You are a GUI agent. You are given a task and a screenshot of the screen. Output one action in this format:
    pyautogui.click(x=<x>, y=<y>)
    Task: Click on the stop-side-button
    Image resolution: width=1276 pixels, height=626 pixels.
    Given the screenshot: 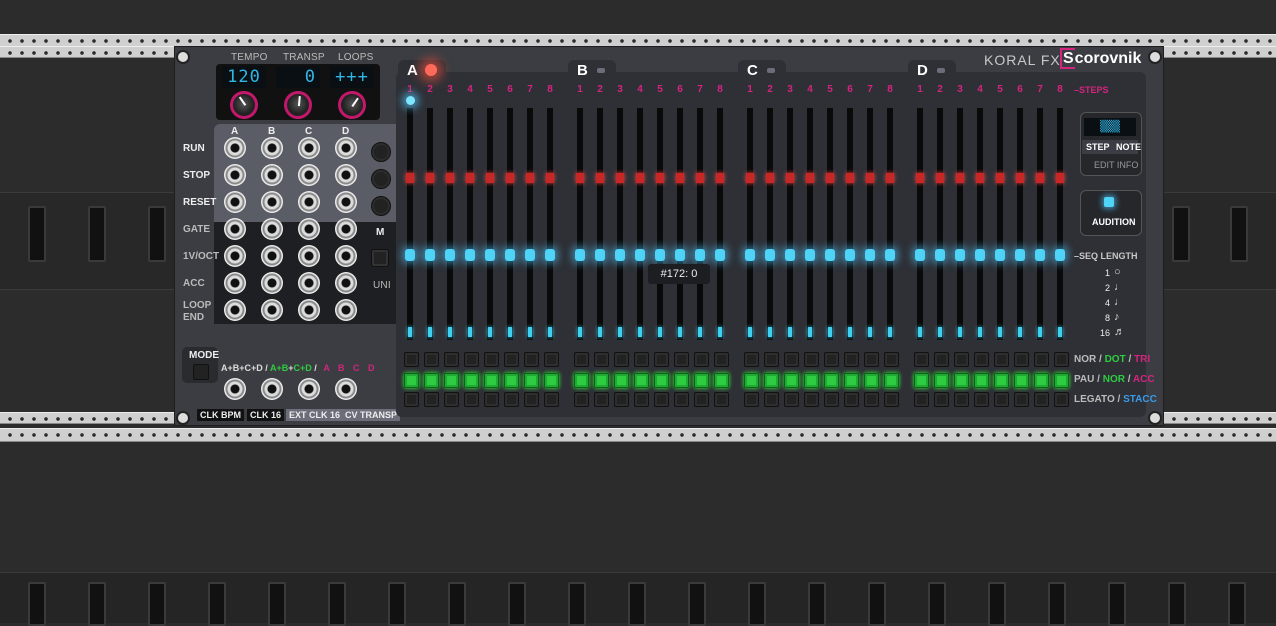 What is the action you would take?
    pyautogui.click(x=381, y=179)
    